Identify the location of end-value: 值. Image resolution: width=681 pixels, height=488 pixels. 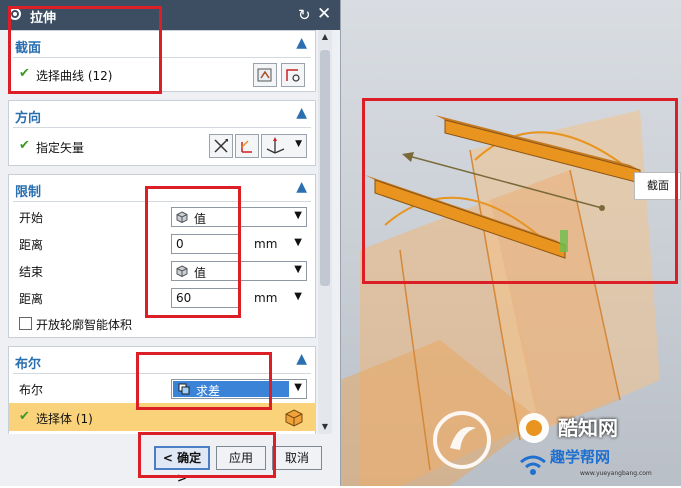
(200, 273).